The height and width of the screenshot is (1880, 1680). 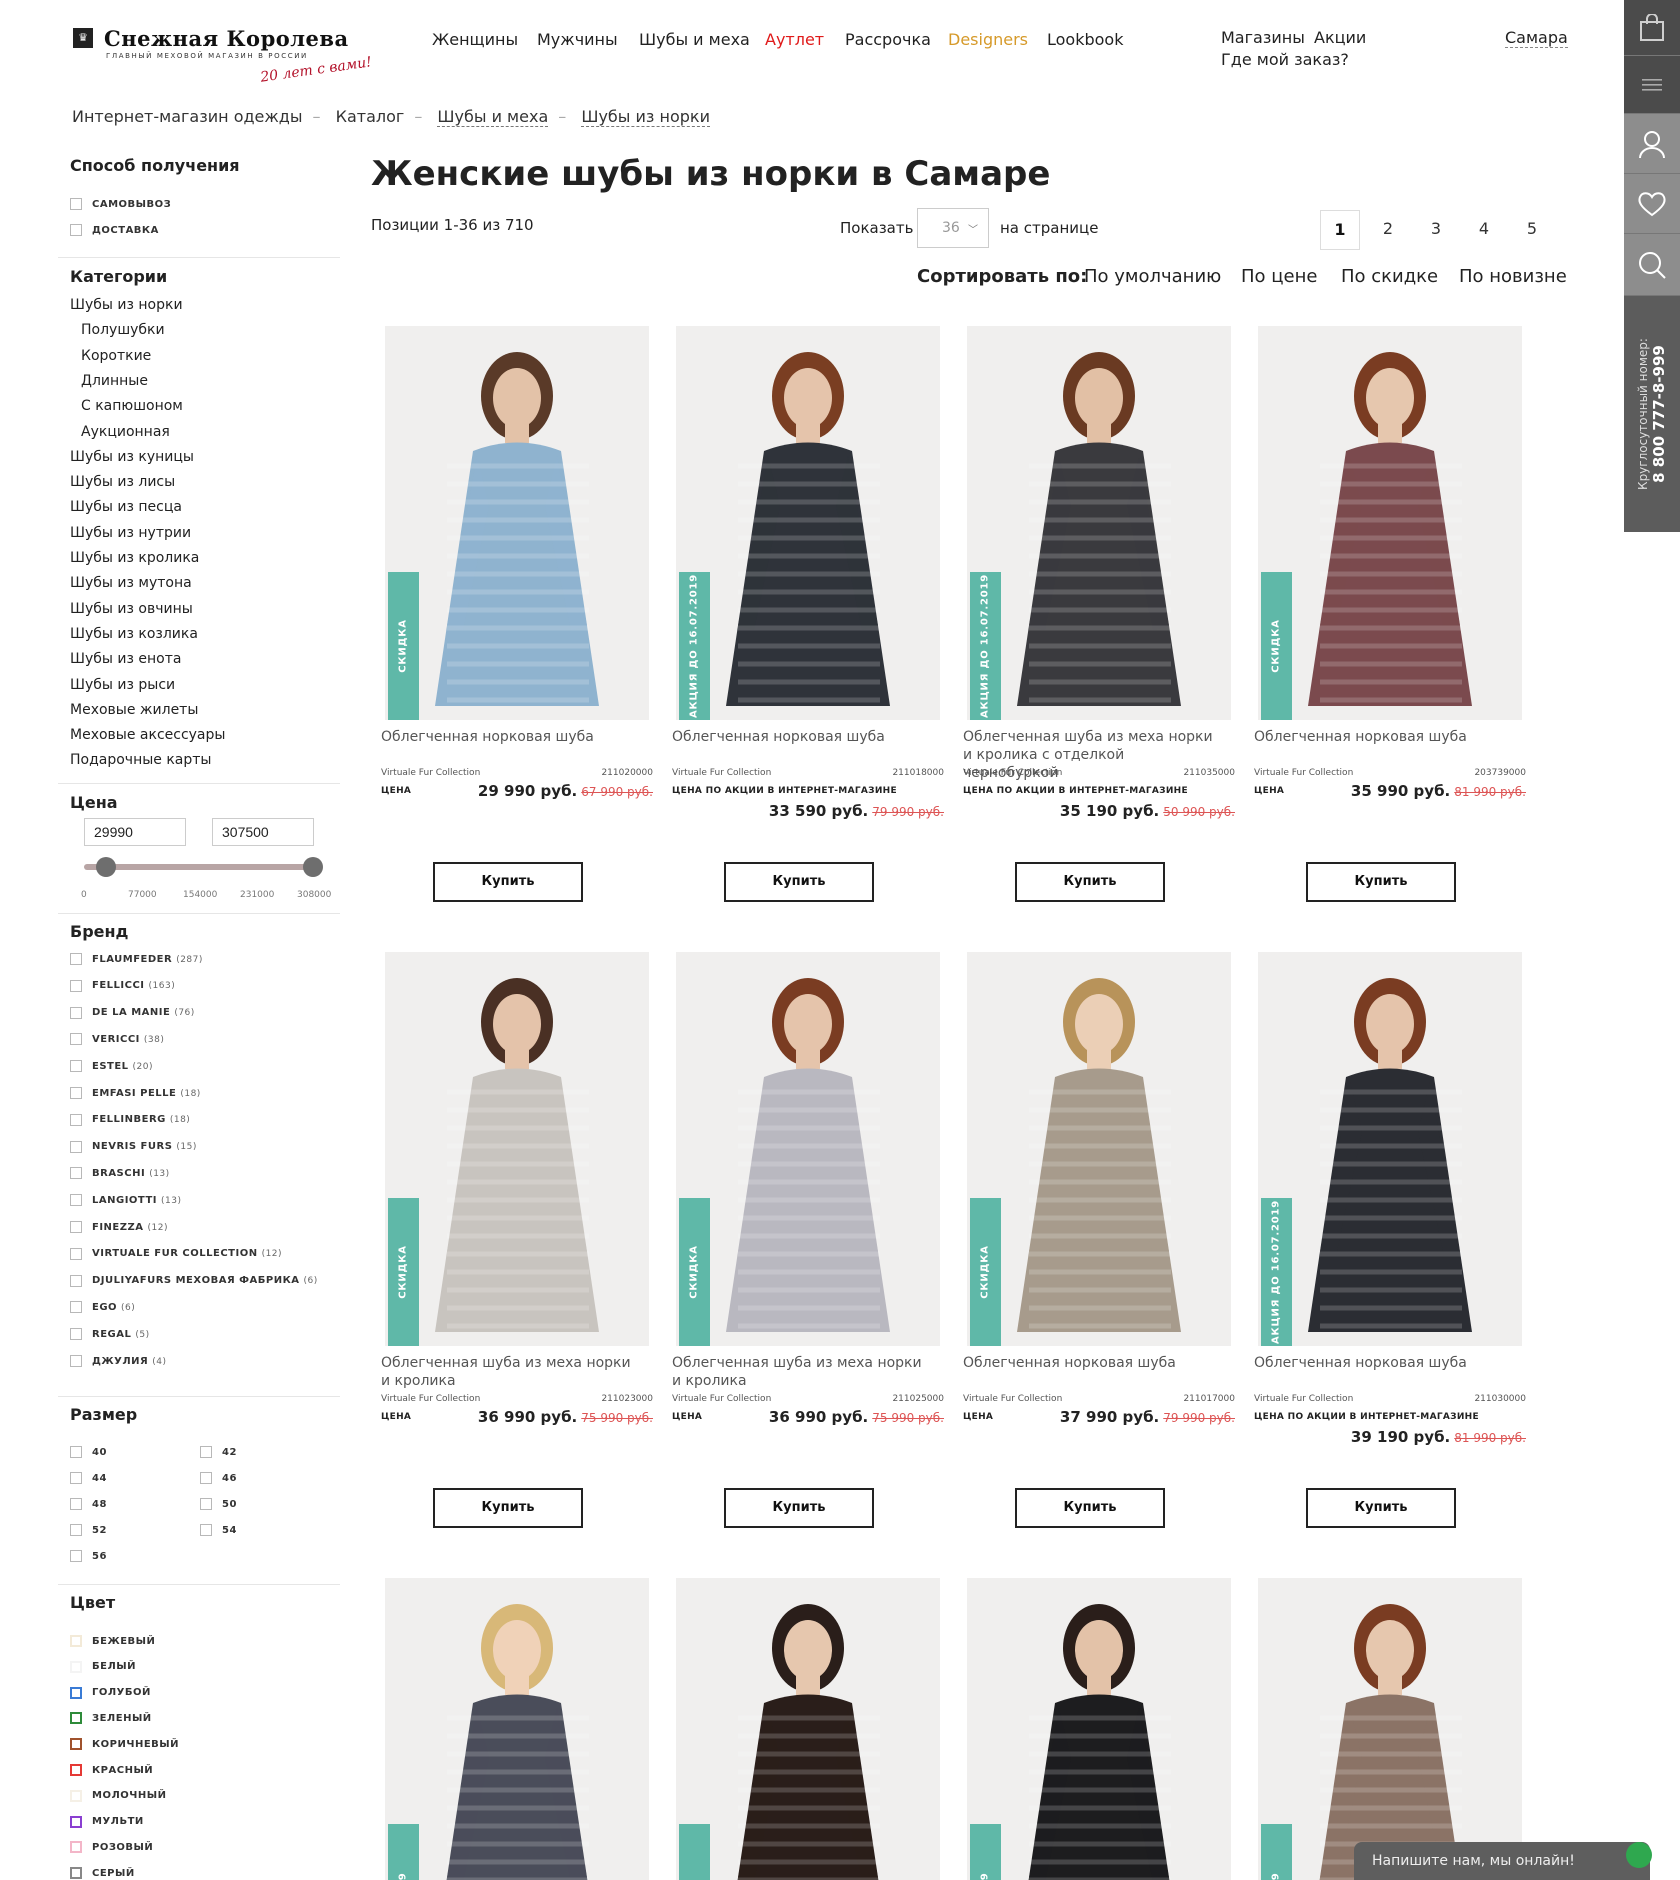 What do you see at coordinates (200, 867) in the screenshot?
I see `price-slider-track` at bounding box center [200, 867].